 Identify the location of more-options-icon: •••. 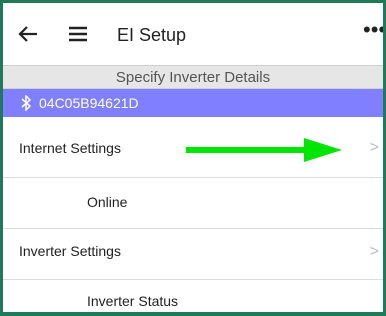
(373, 30).